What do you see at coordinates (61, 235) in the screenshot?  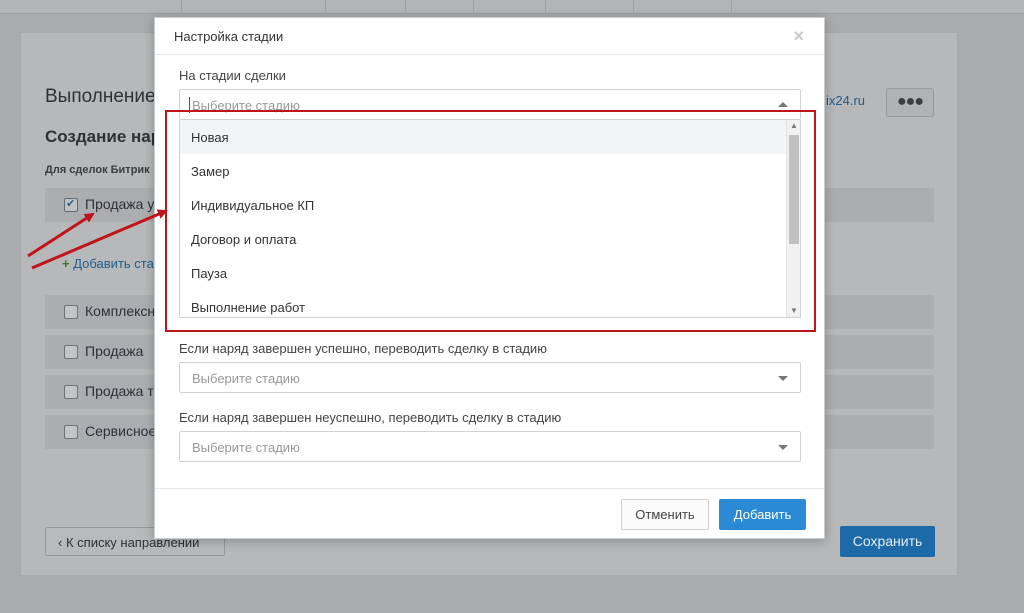 I see `arrow-to-checkbox` at bounding box center [61, 235].